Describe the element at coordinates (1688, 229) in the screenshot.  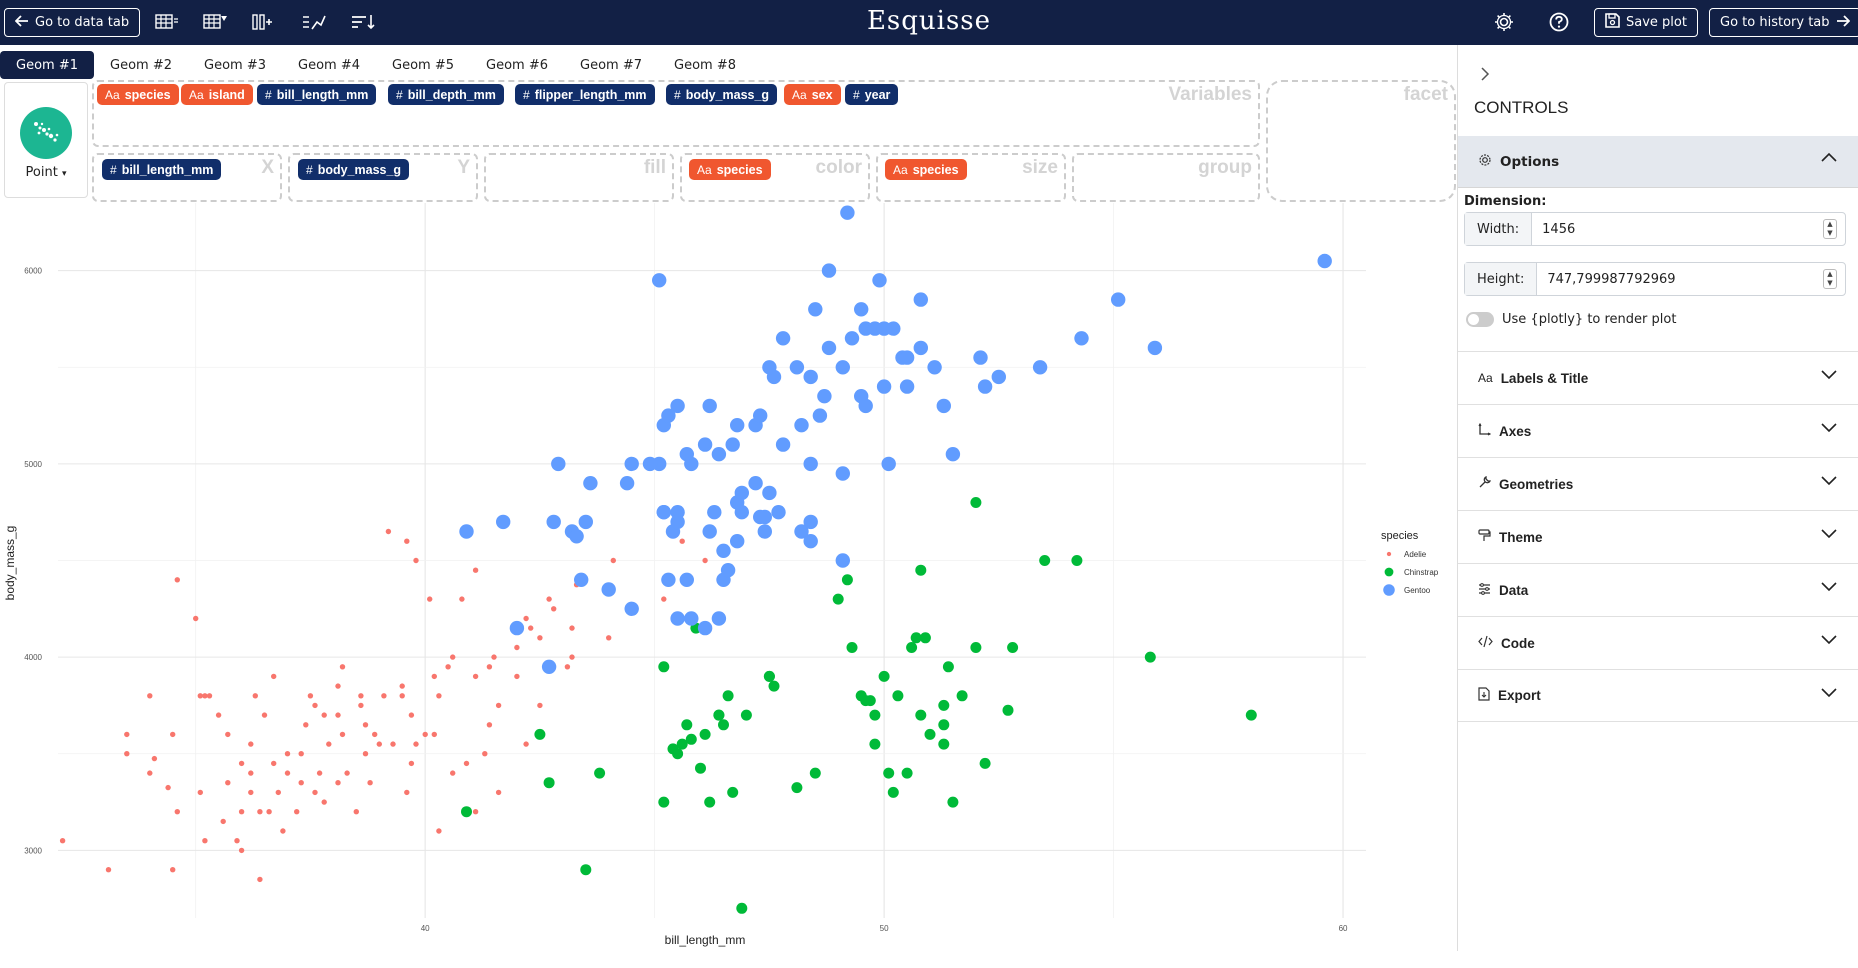
I see `width-input: 1456 ▲ ▼` at that location.